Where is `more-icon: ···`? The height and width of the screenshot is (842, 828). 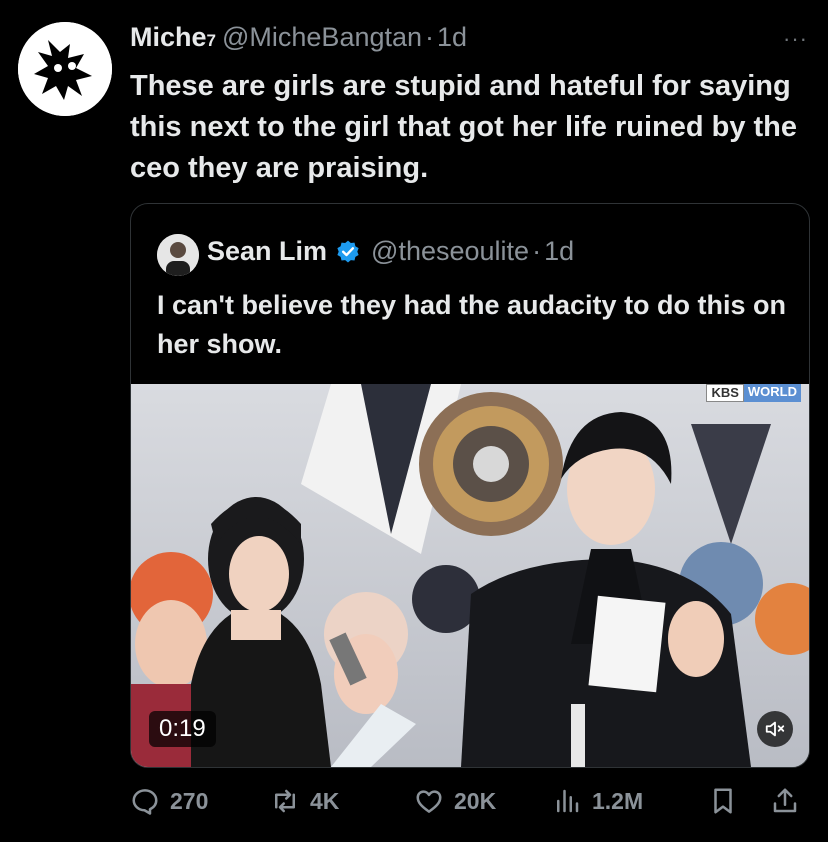
more-icon: ··· is located at coordinates (795, 39).